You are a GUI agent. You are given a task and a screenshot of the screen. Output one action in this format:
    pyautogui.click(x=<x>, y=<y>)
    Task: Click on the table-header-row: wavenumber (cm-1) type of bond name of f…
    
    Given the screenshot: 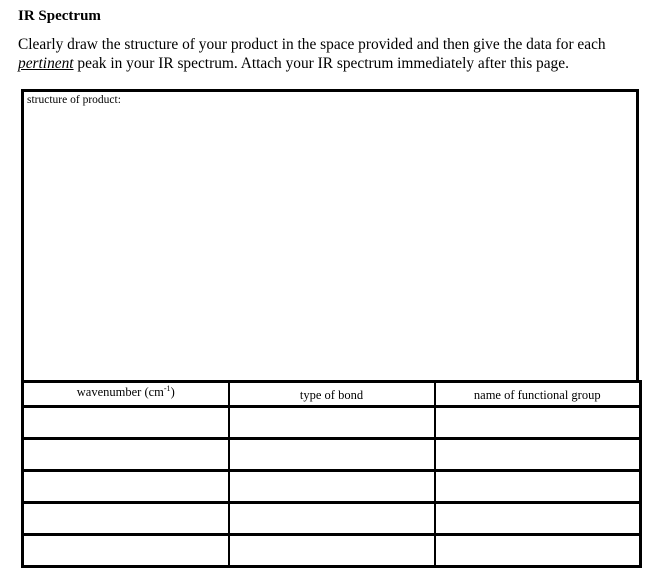 What is the action you would take?
    pyautogui.click(x=331, y=394)
    